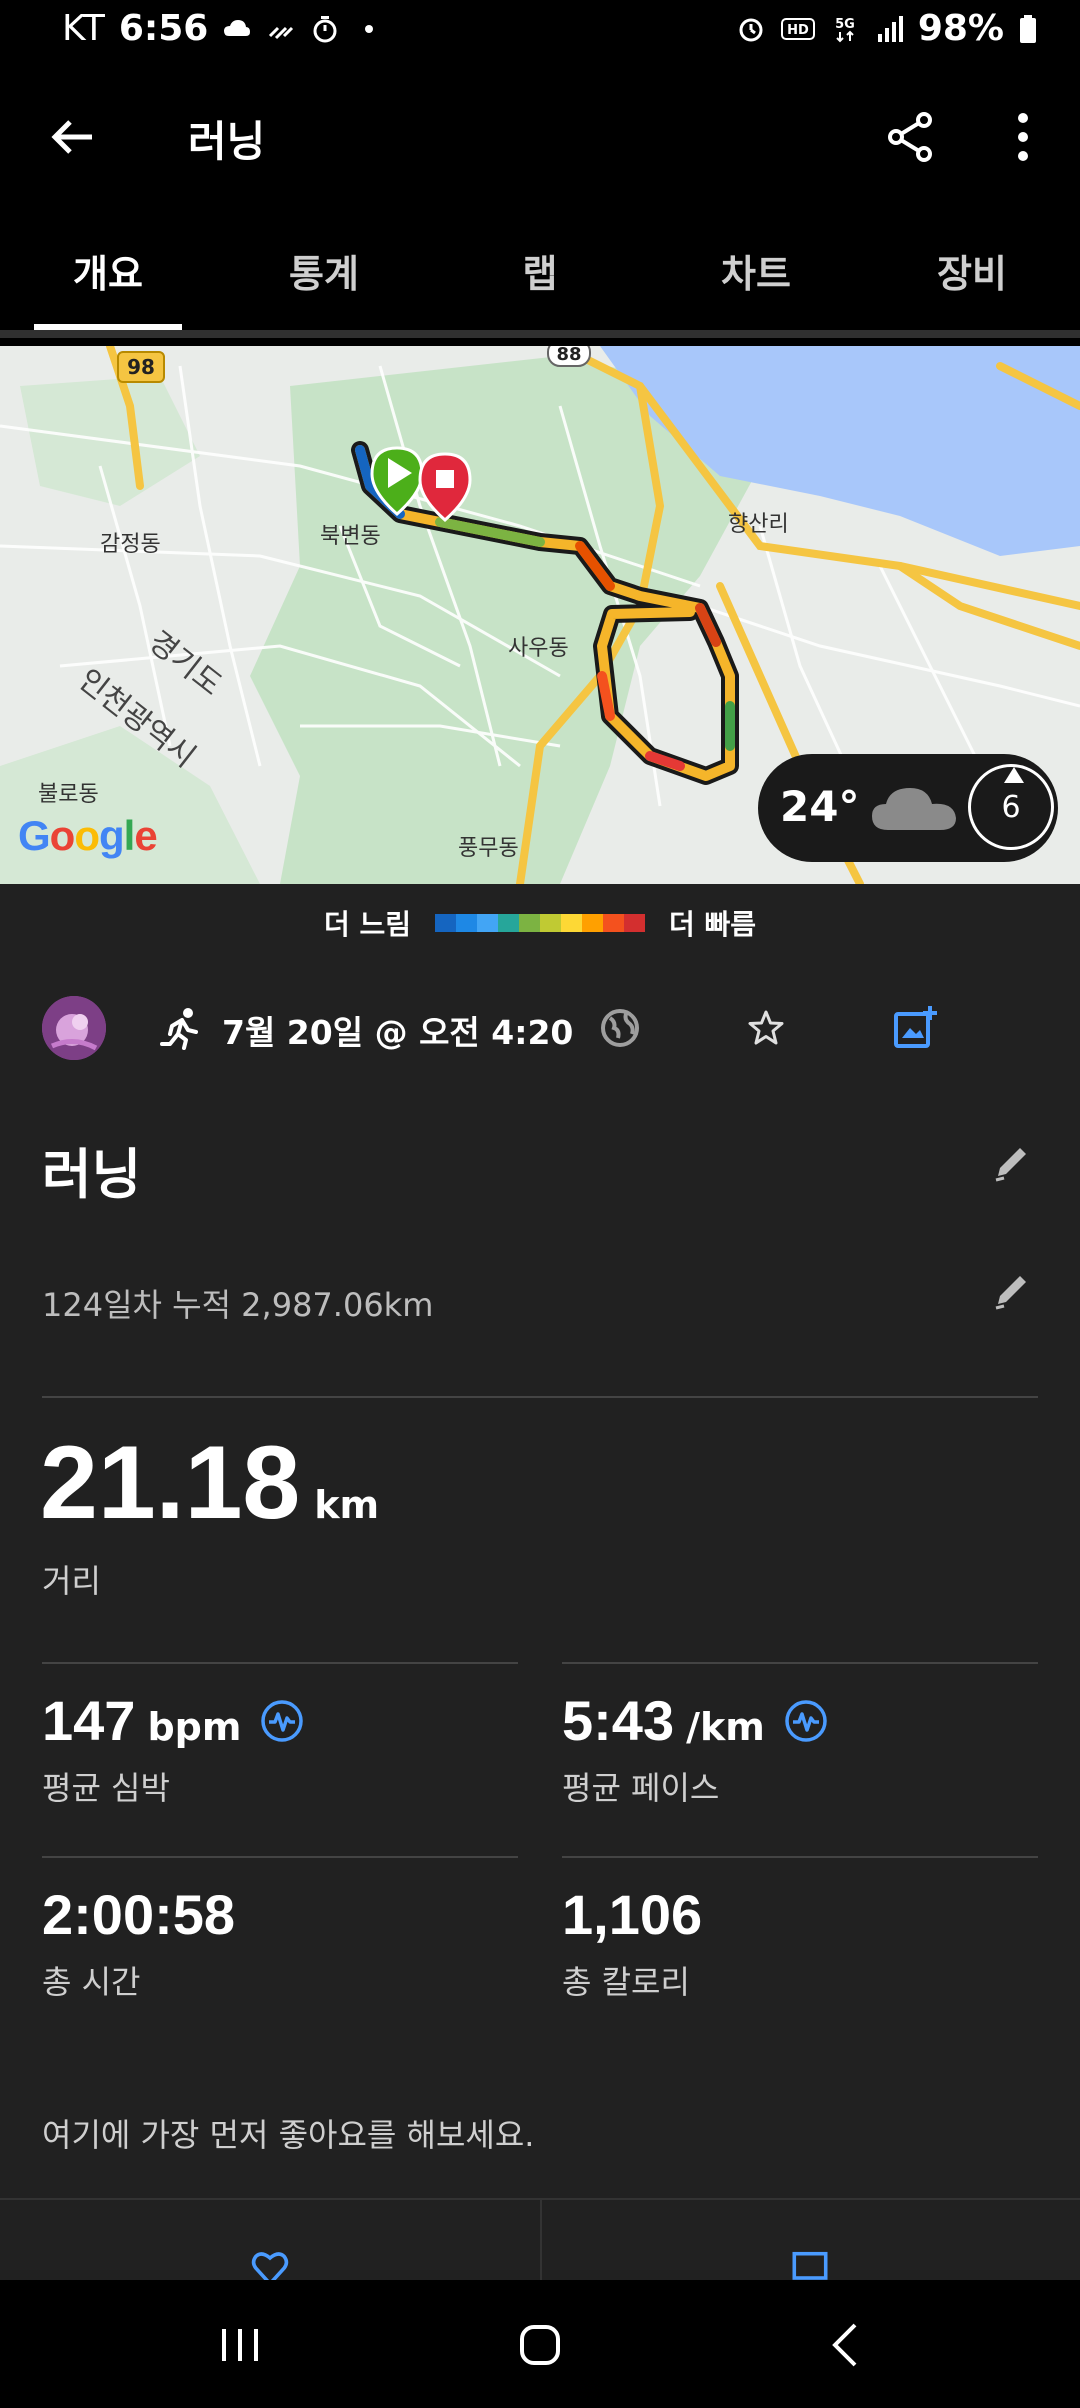 The width and height of the screenshot is (1080, 2408). I want to click on avatar, so click(74, 1028).